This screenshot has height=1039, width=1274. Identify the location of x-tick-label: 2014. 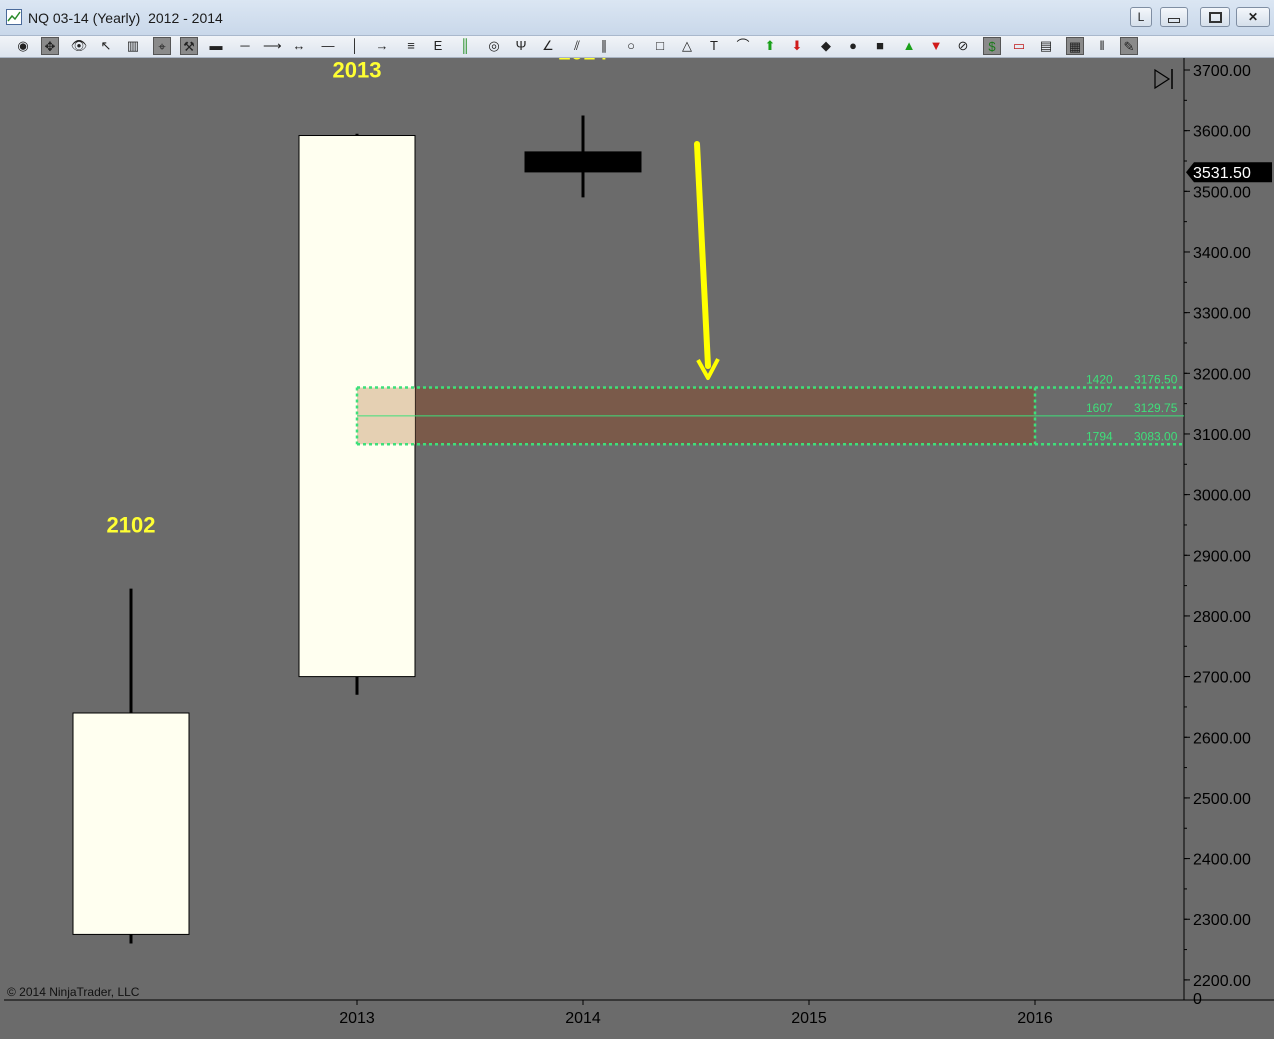
(583, 1018).